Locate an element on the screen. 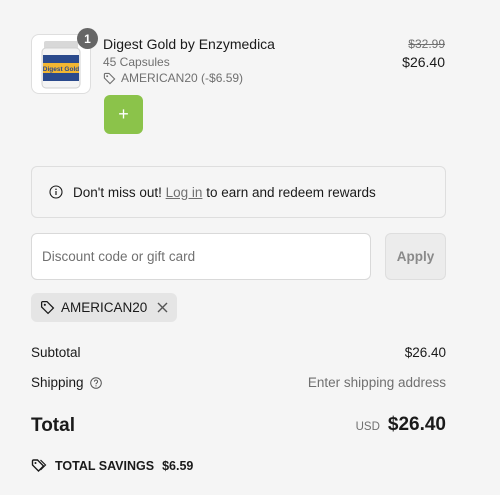  product-discount: AMERICAN20 (-$6.59) is located at coordinates (173, 78).